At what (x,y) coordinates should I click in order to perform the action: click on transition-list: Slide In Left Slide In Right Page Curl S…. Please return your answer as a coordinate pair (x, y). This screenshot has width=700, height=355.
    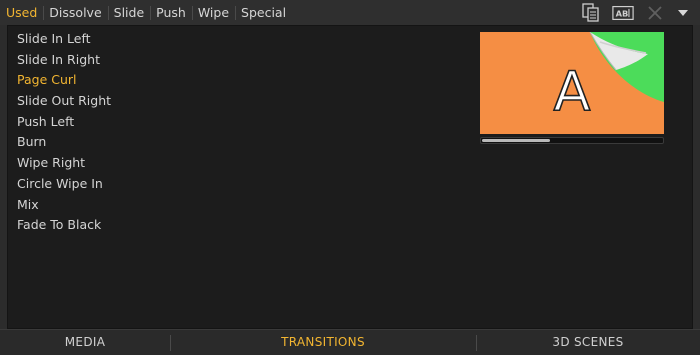
    Looking at the image, I should click on (64, 132).